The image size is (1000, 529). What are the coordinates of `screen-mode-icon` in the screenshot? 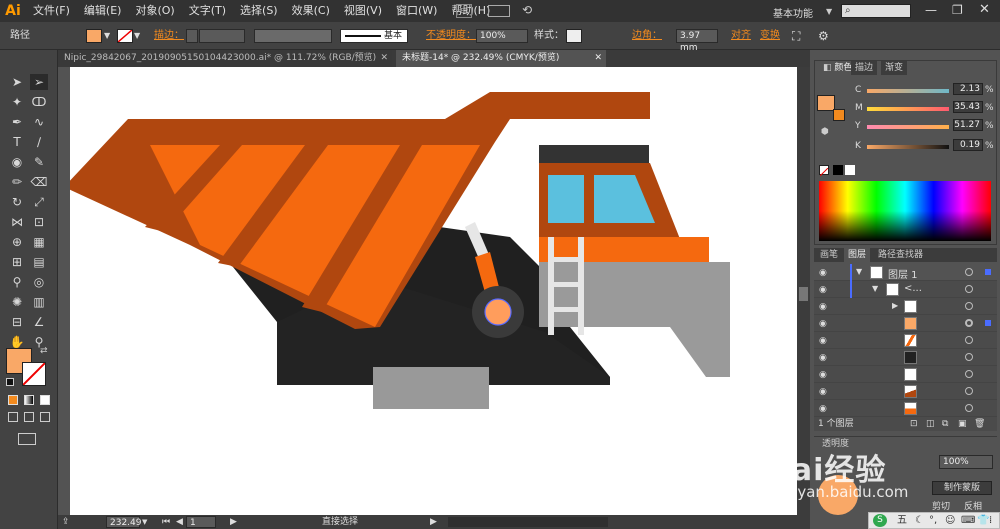 It's located at (27, 439).